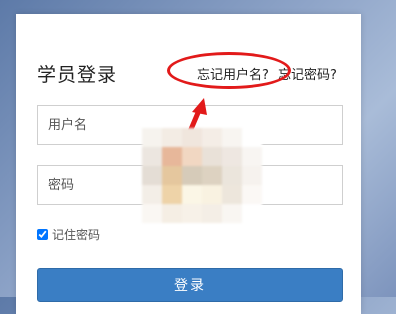 Image resolution: width=396 pixels, height=314 pixels. Describe the element at coordinates (76, 235) in the screenshot. I see `remember-password-label: 记住密码` at that location.